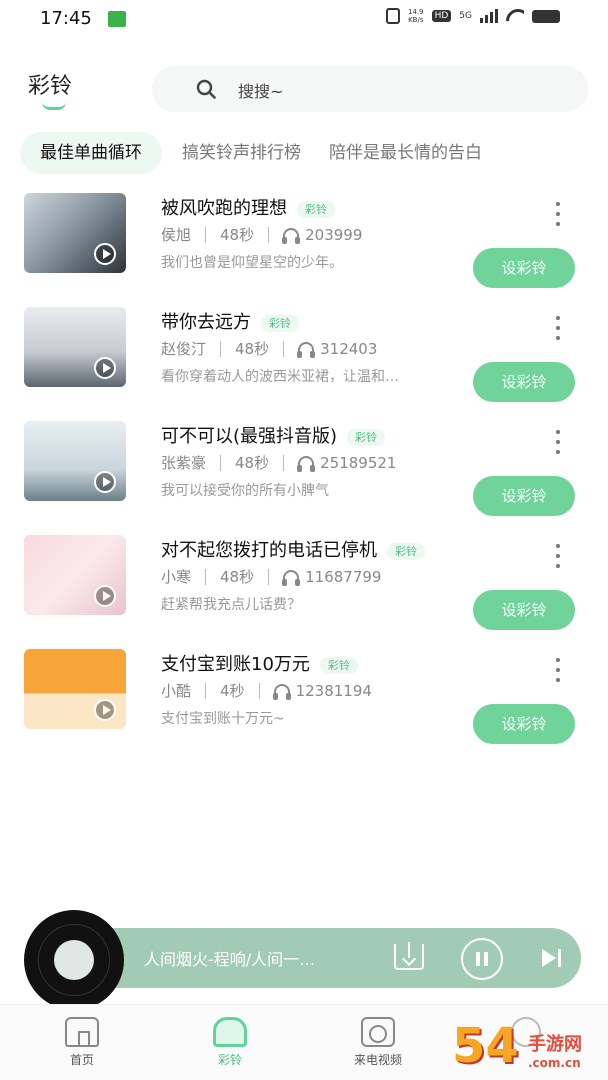 The height and width of the screenshot is (1080, 608). What do you see at coordinates (377, 1060) in the screenshot?
I see `nav-label: 来电视频` at bounding box center [377, 1060].